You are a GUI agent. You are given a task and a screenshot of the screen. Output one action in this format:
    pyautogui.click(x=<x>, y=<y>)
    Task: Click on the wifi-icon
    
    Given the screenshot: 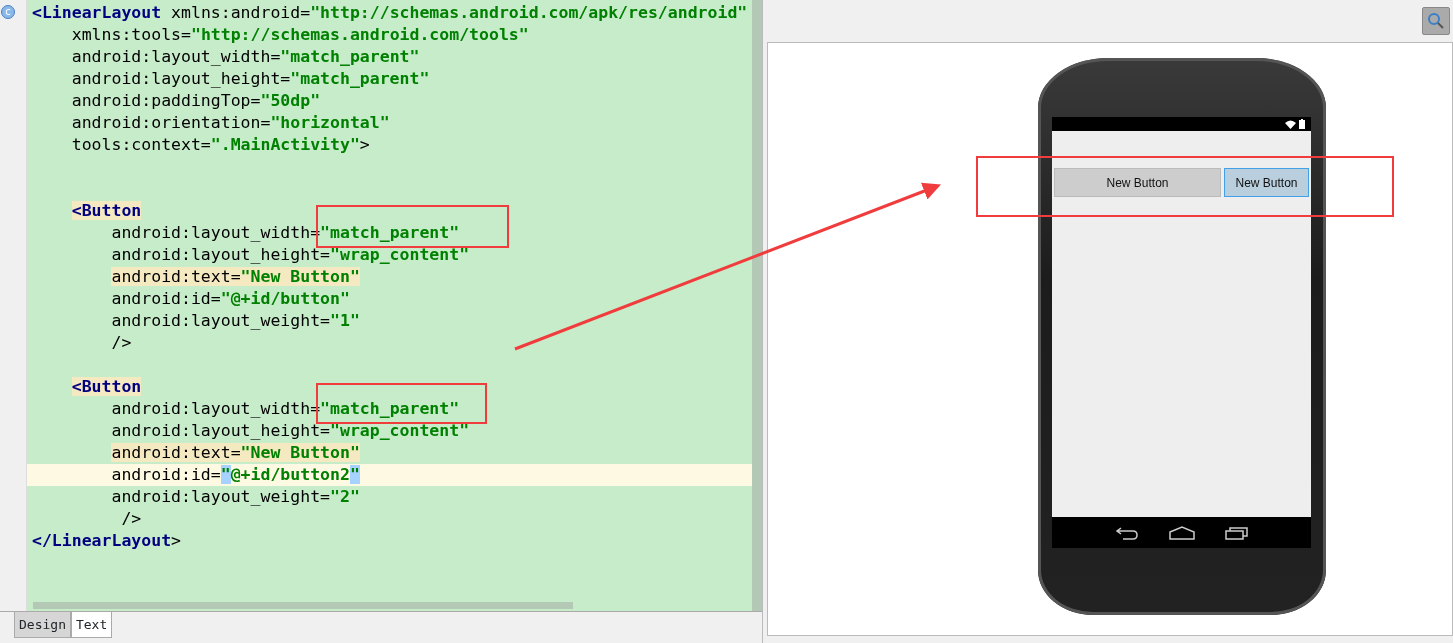 What is the action you would take?
    pyautogui.click(x=1290, y=124)
    